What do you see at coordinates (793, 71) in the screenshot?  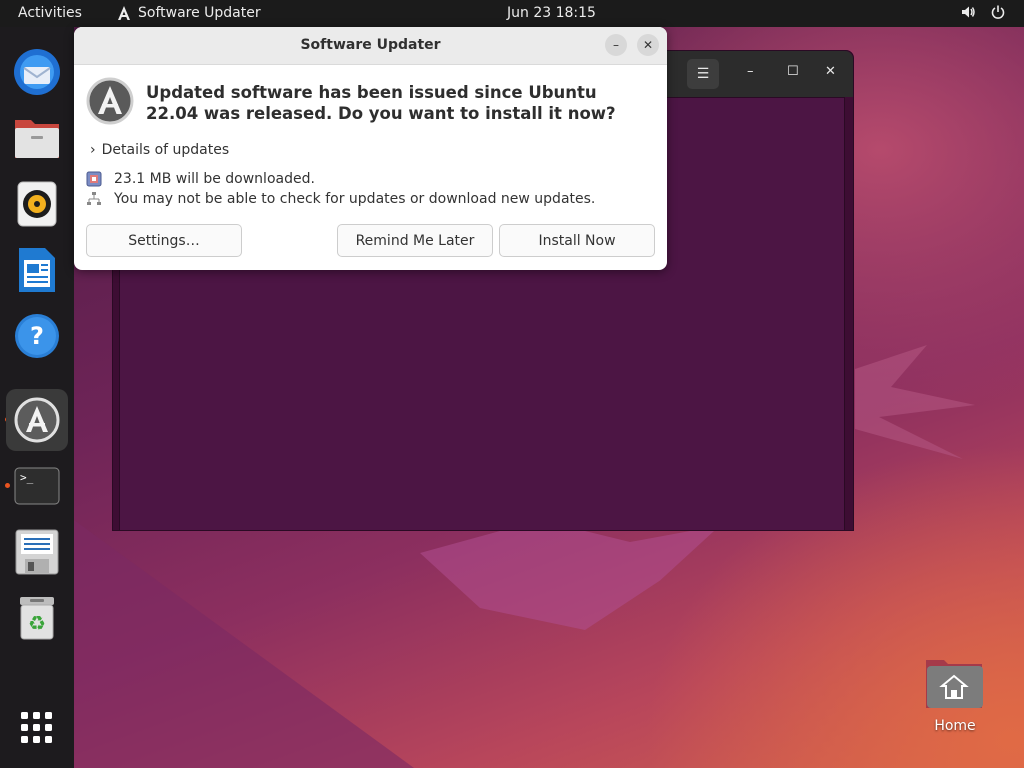 I see `maximize-icon: ☐` at bounding box center [793, 71].